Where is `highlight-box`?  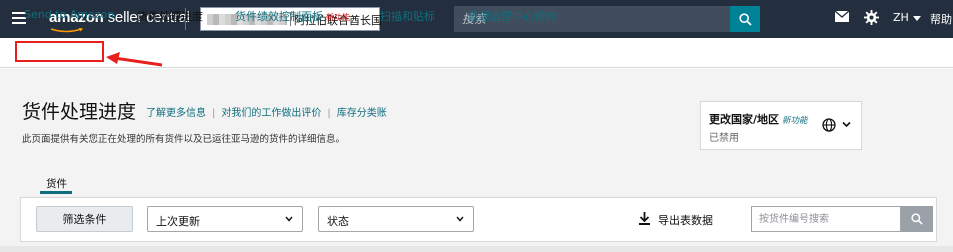 highlight-box is located at coordinates (59, 51).